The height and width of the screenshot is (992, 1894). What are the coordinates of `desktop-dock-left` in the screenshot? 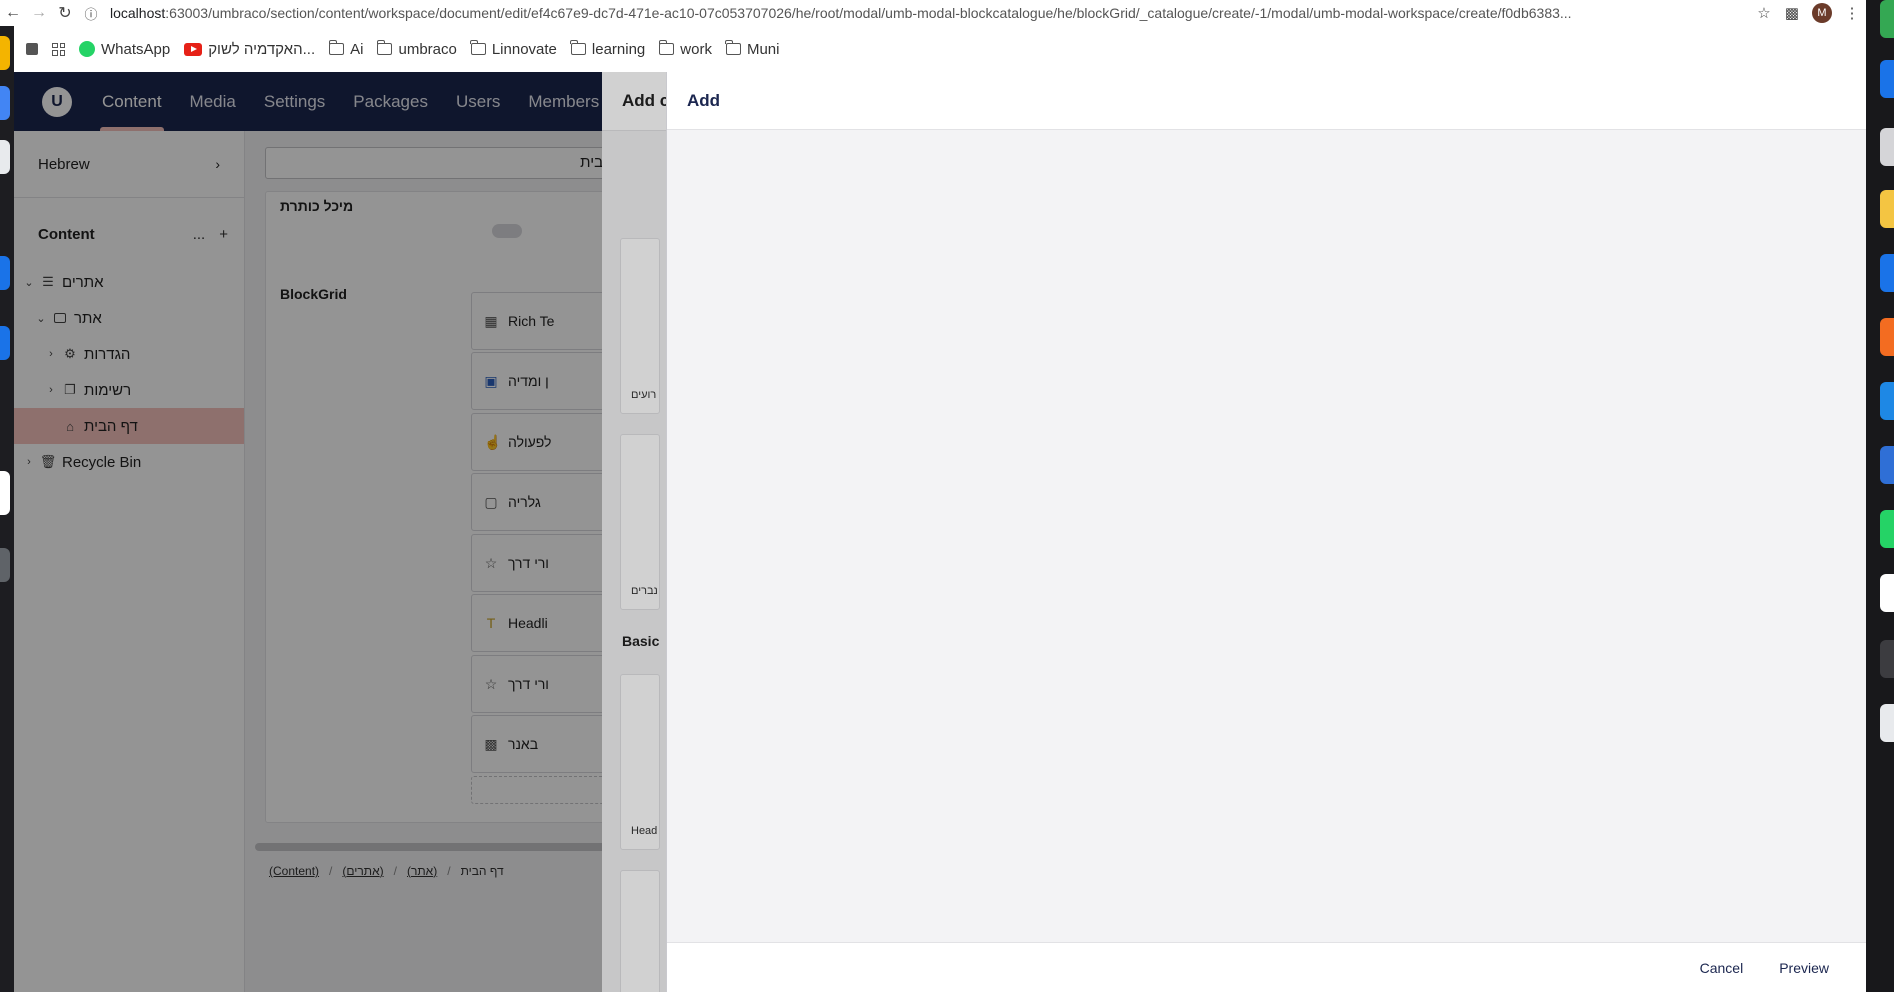 It's located at (7, 509).